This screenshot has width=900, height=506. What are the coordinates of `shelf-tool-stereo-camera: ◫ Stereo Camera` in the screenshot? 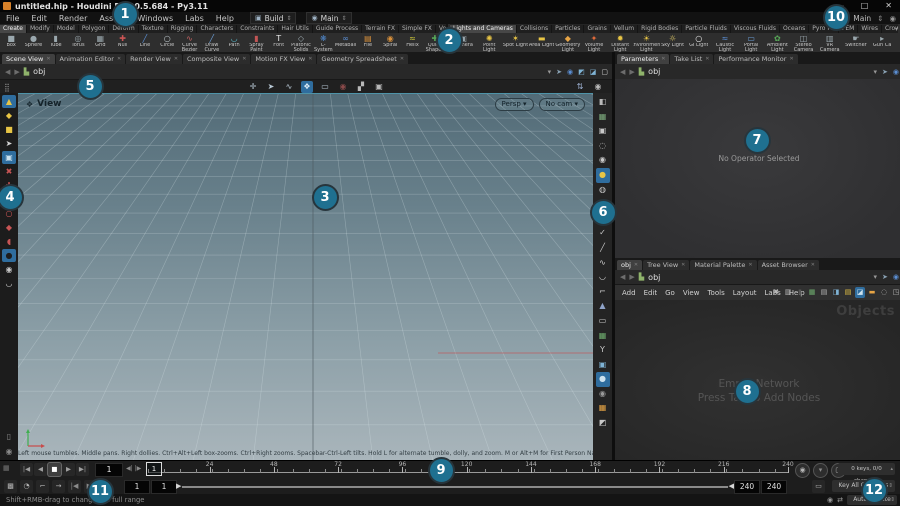 It's located at (803, 43).